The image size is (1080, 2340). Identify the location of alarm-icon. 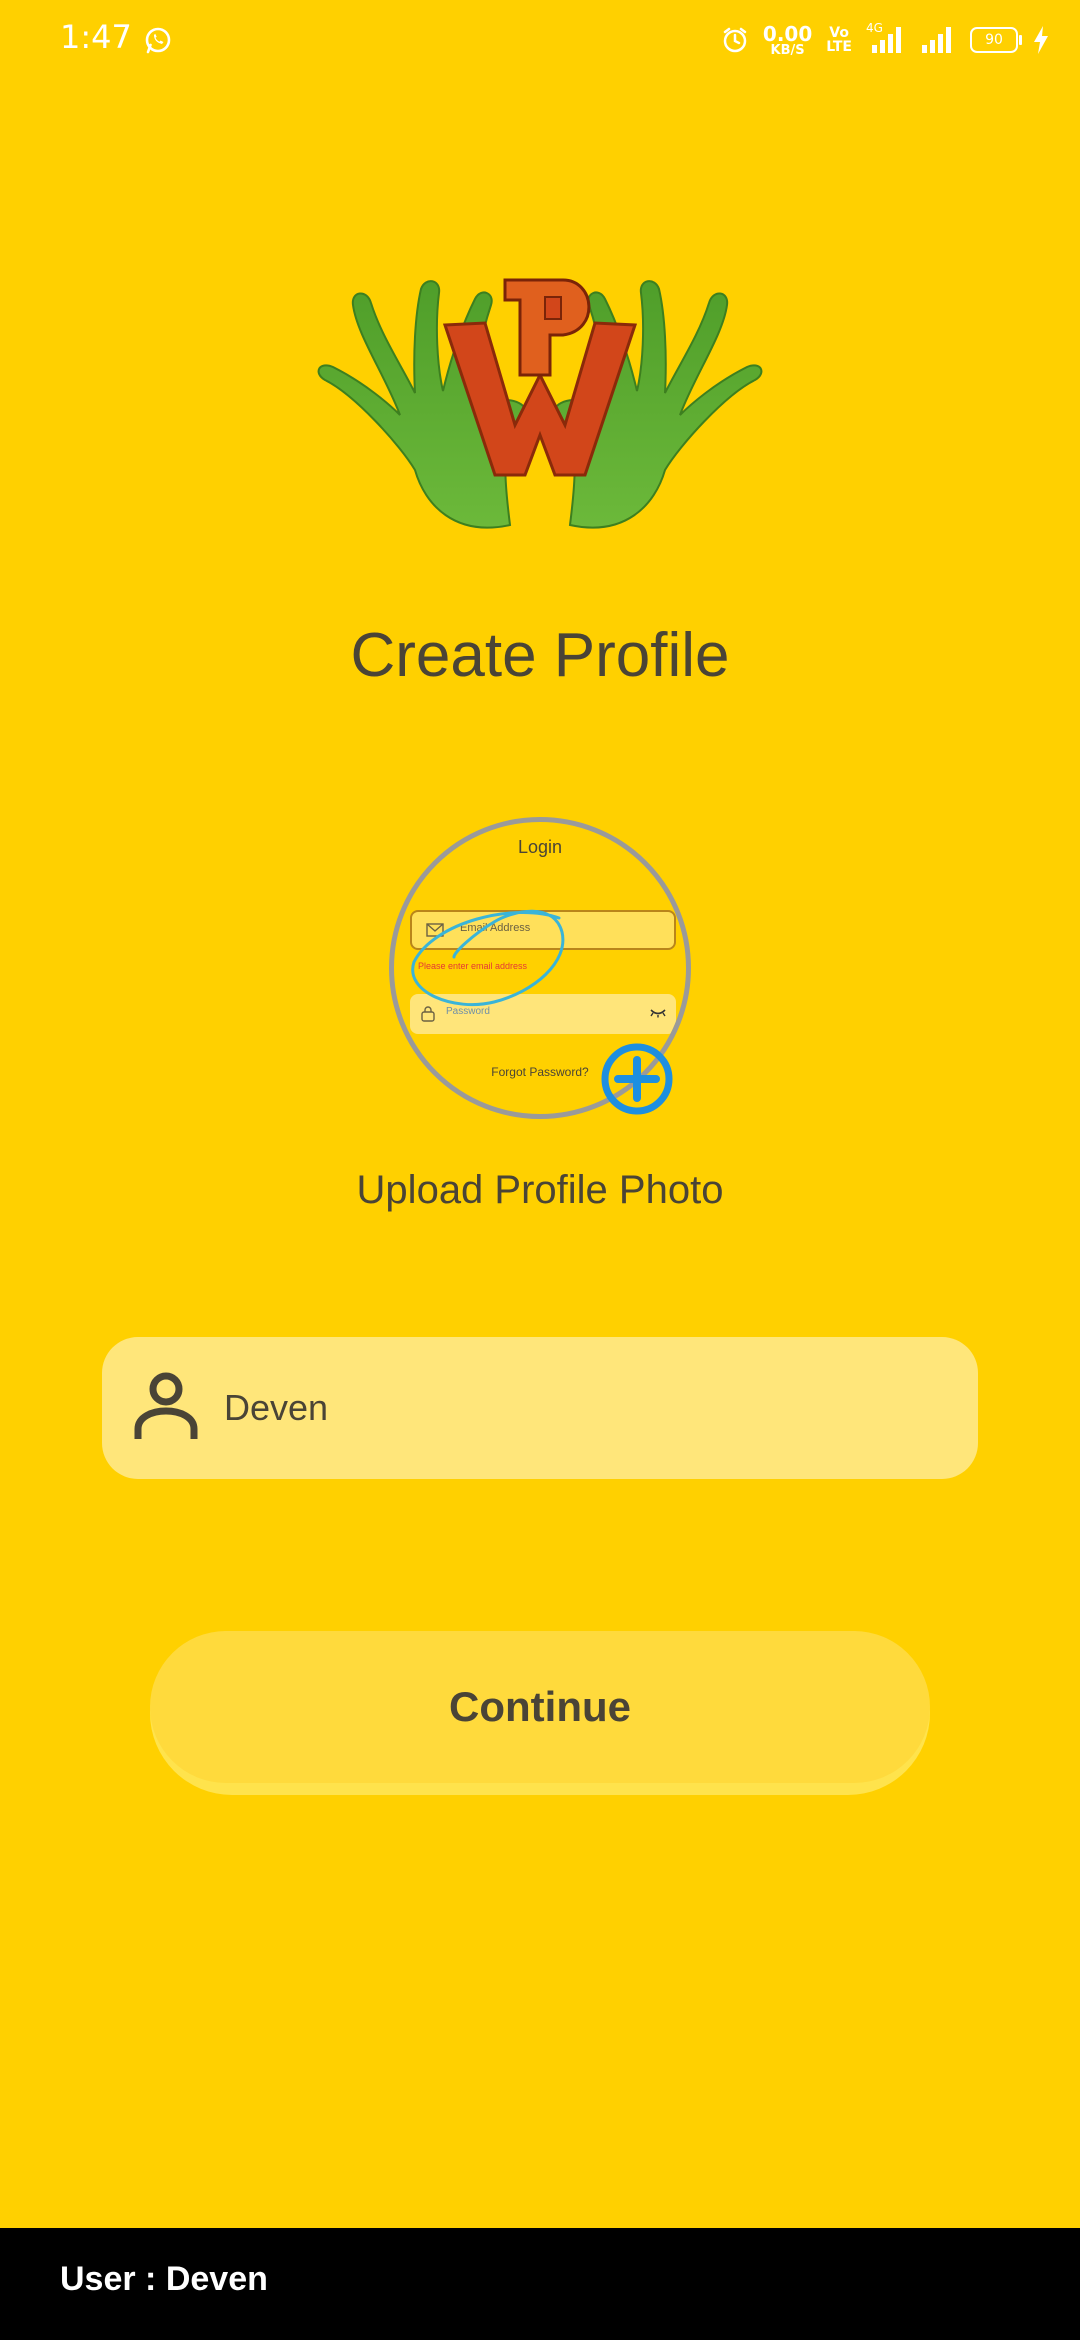
(735, 40).